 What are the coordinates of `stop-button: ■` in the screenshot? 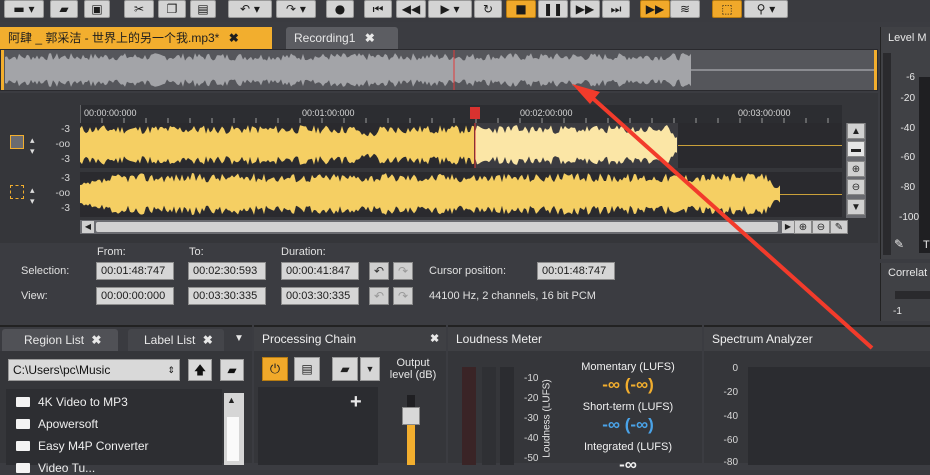 It's located at (521, 9).